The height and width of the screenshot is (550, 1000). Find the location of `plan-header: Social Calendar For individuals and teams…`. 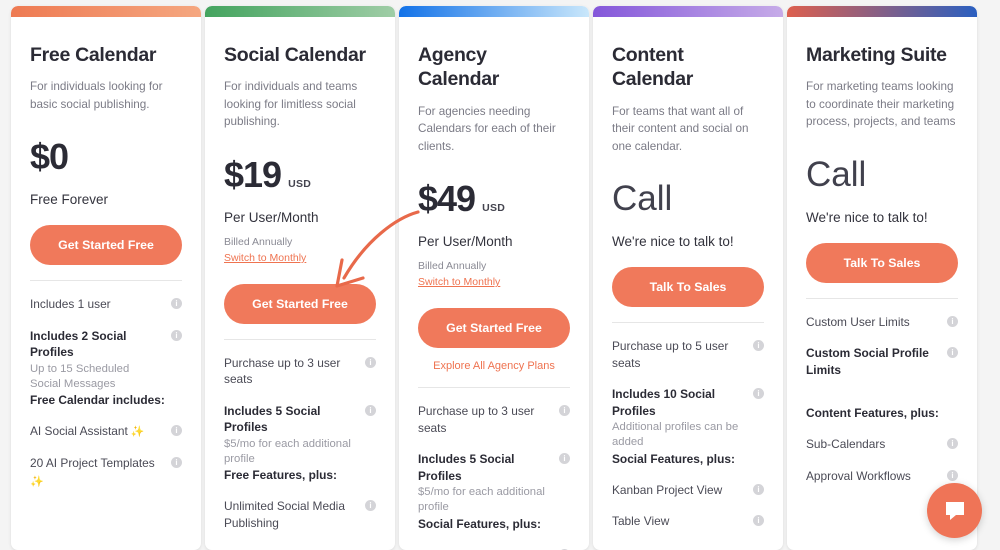

plan-header: Social Calendar For individuals and teams… is located at coordinates (300, 184).